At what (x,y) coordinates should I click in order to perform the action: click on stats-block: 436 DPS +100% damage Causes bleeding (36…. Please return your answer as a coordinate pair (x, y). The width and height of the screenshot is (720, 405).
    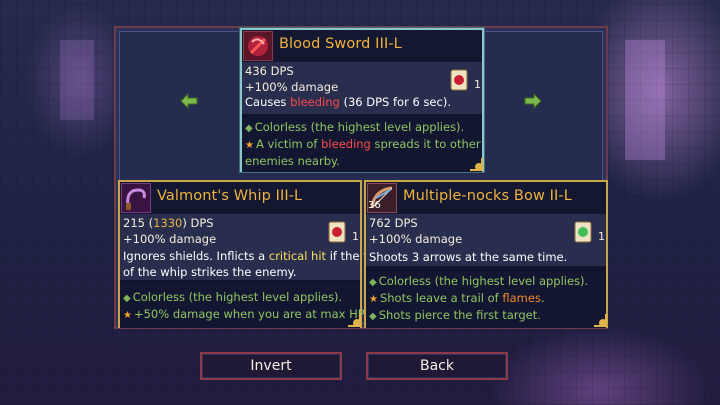
    Looking at the image, I should click on (362, 88).